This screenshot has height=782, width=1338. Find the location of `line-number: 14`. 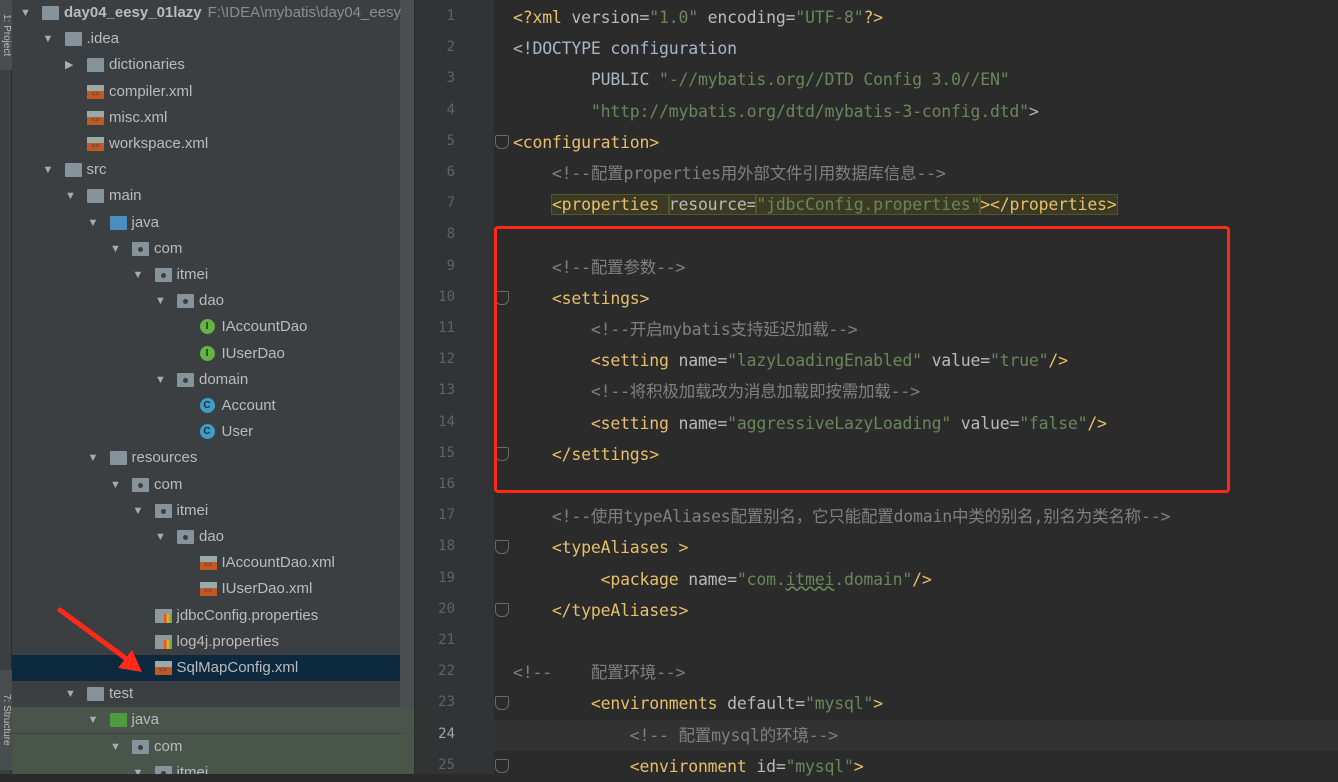

line-number: 14 is located at coordinates (446, 421).